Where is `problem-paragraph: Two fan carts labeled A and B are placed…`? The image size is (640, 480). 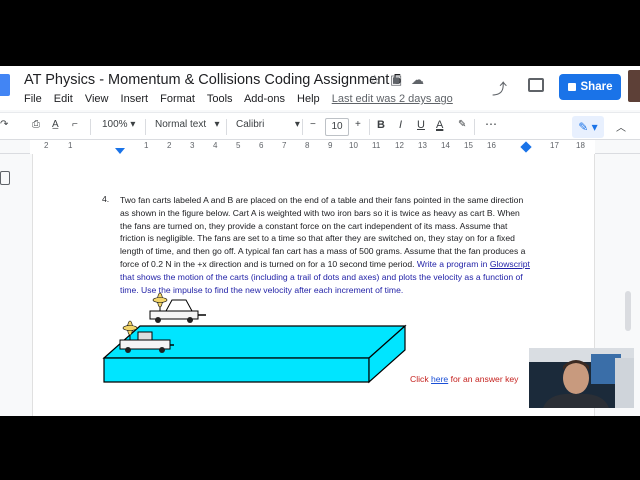
problem-paragraph: Two fan carts labeled A and B are placed… is located at coordinates (325, 245).